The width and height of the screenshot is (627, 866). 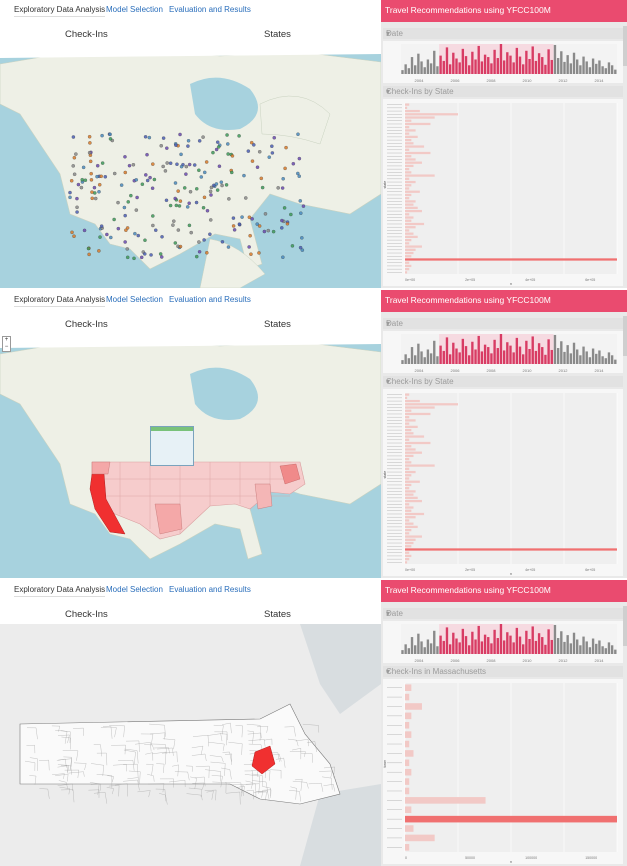 I want to click on zoom-control-icon: + −, so click(x=6, y=344).